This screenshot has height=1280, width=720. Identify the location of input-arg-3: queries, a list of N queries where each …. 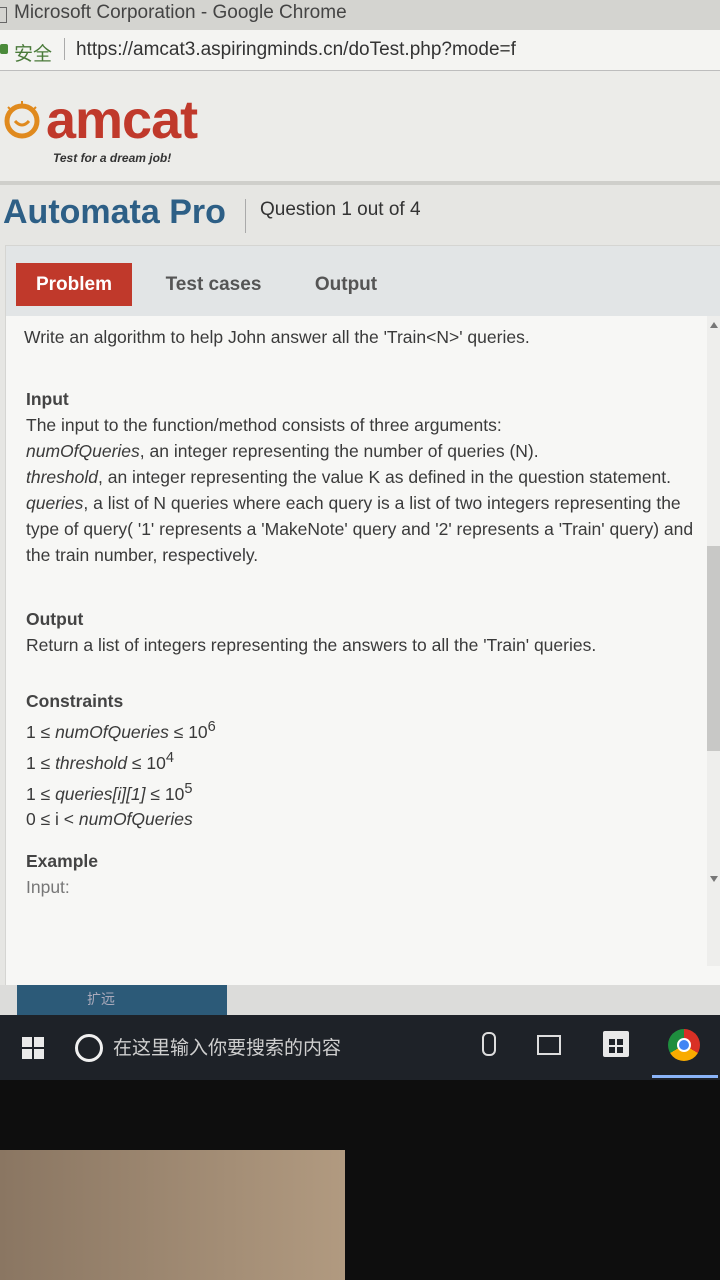
(365, 529).